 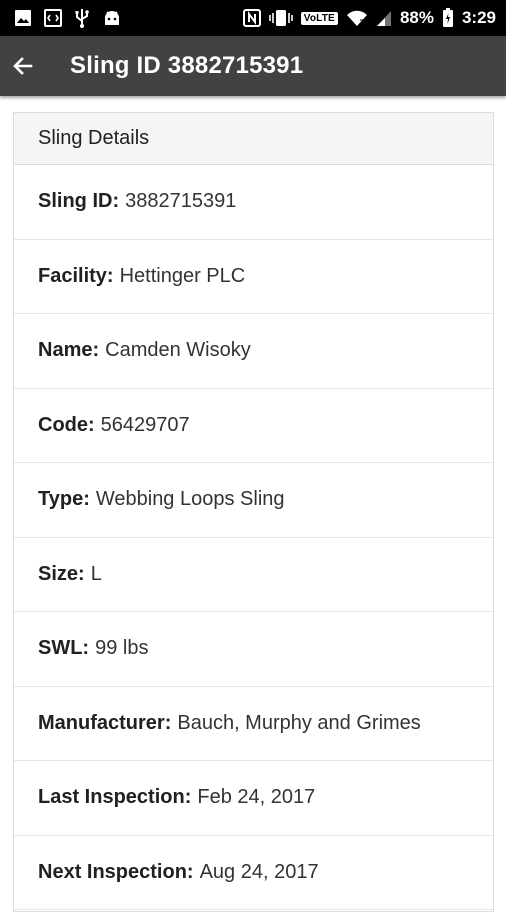 What do you see at coordinates (116, 871) in the screenshot?
I see `detail-label: Next Inspection:` at bounding box center [116, 871].